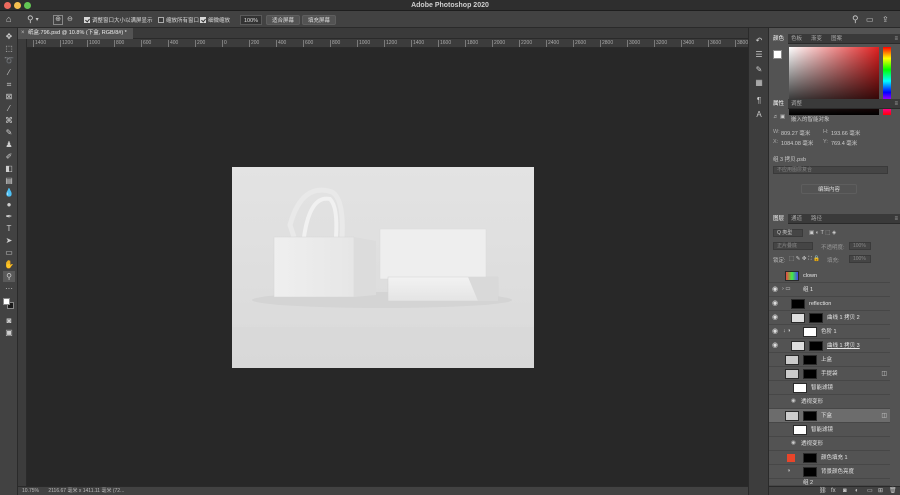 This screenshot has height=495, width=900. What do you see at coordinates (9, 108) in the screenshot?
I see `eyedropper-tool: ⁄` at bounding box center [9, 108].